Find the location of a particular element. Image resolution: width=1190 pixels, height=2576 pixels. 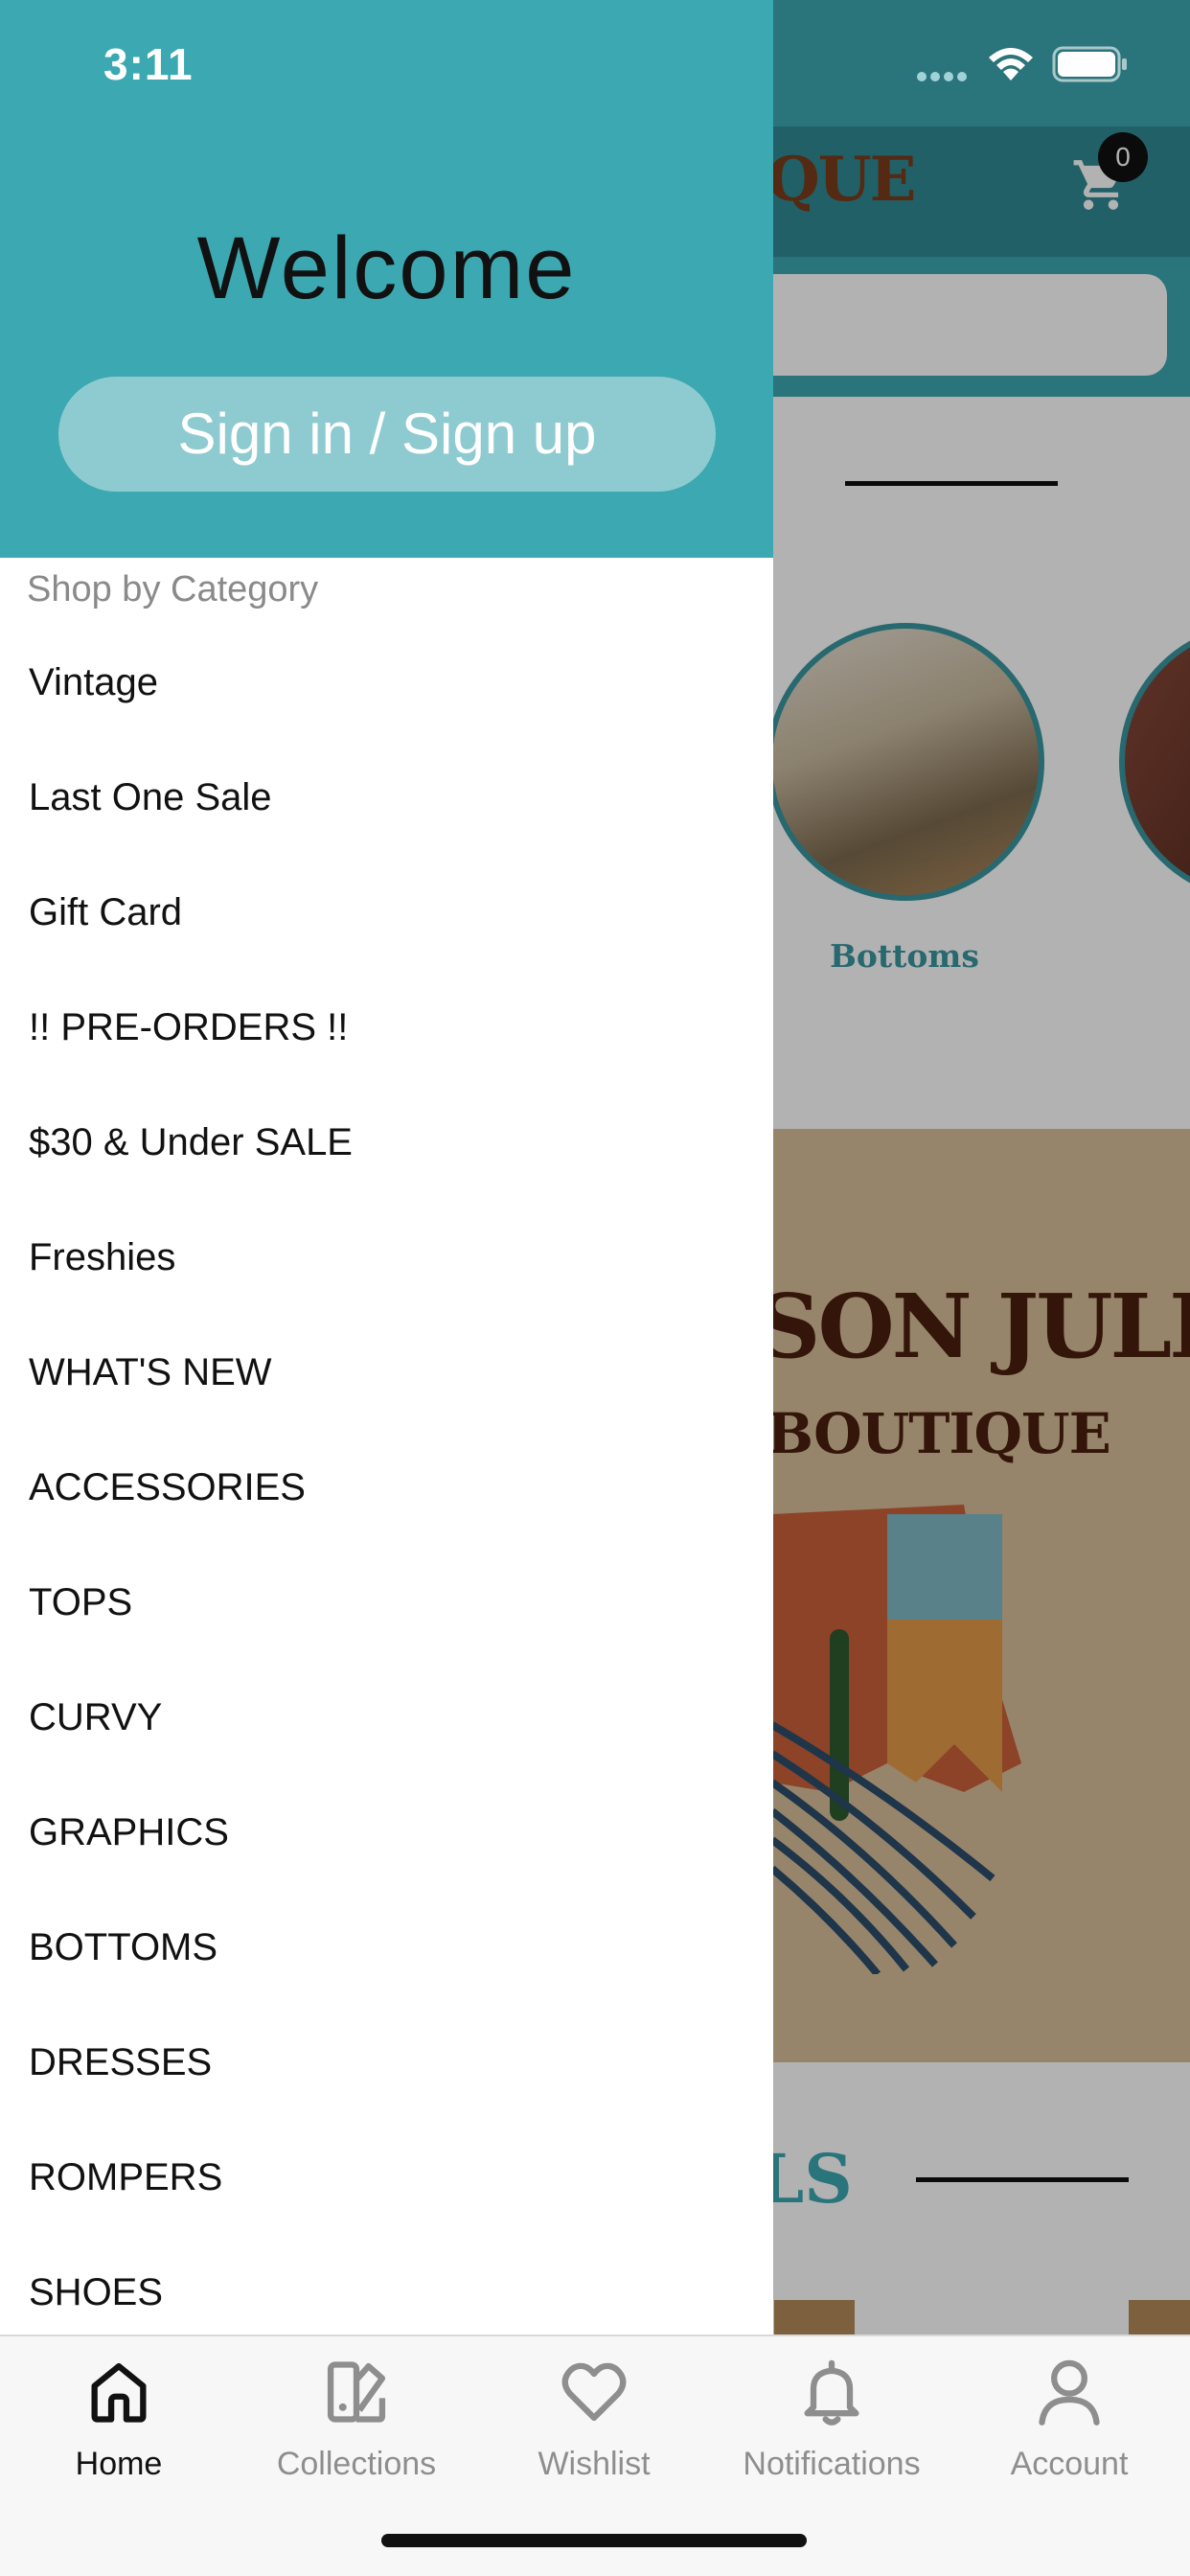

category-item-last-one-sale: Last One Sale is located at coordinates (387, 797).